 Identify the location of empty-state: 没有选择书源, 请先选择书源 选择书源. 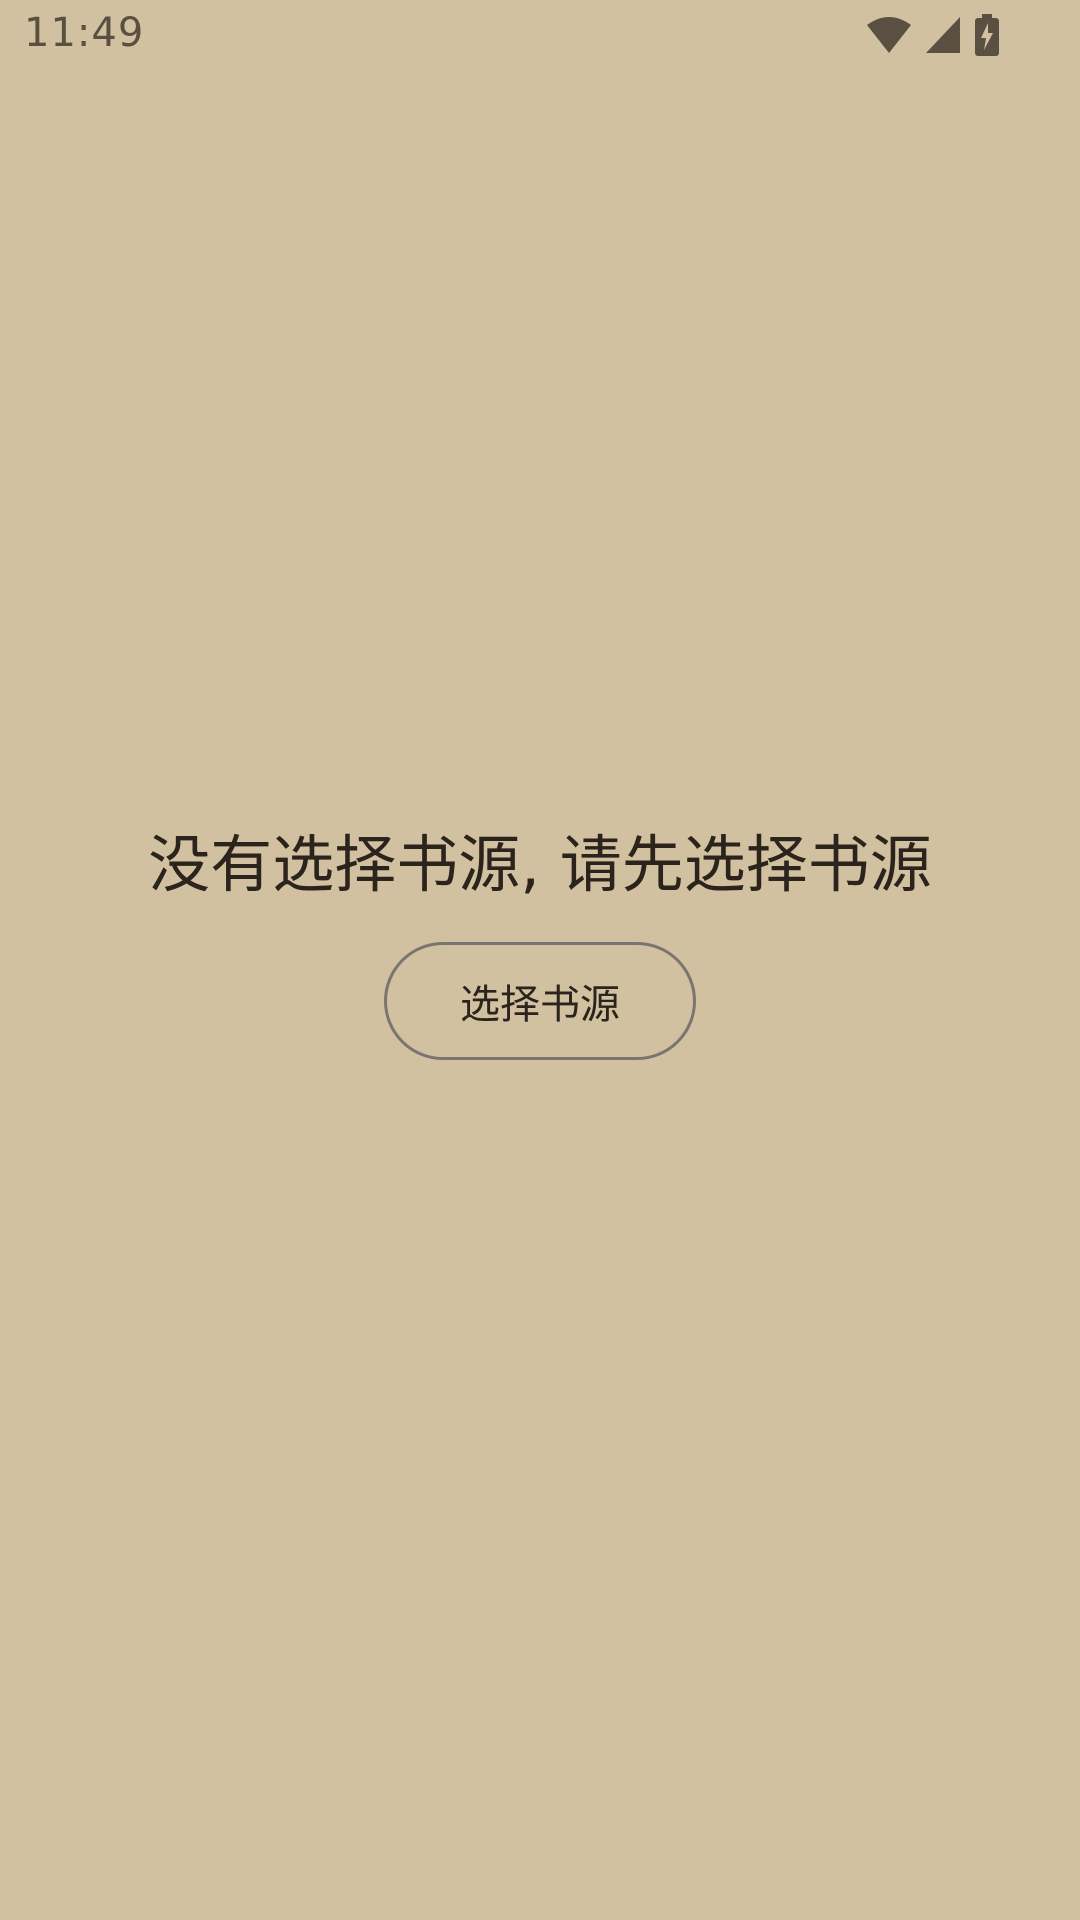
(540, 940).